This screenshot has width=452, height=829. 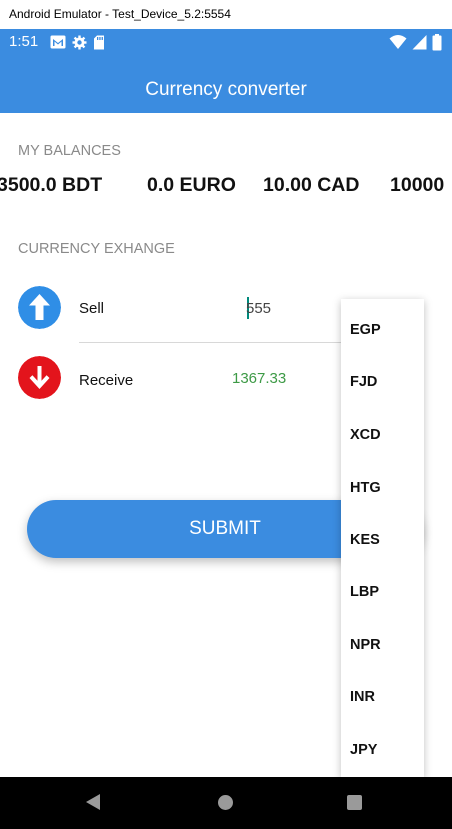 What do you see at coordinates (258, 308) in the screenshot?
I see `sell-amount-input: 555` at bounding box center [258, 308].